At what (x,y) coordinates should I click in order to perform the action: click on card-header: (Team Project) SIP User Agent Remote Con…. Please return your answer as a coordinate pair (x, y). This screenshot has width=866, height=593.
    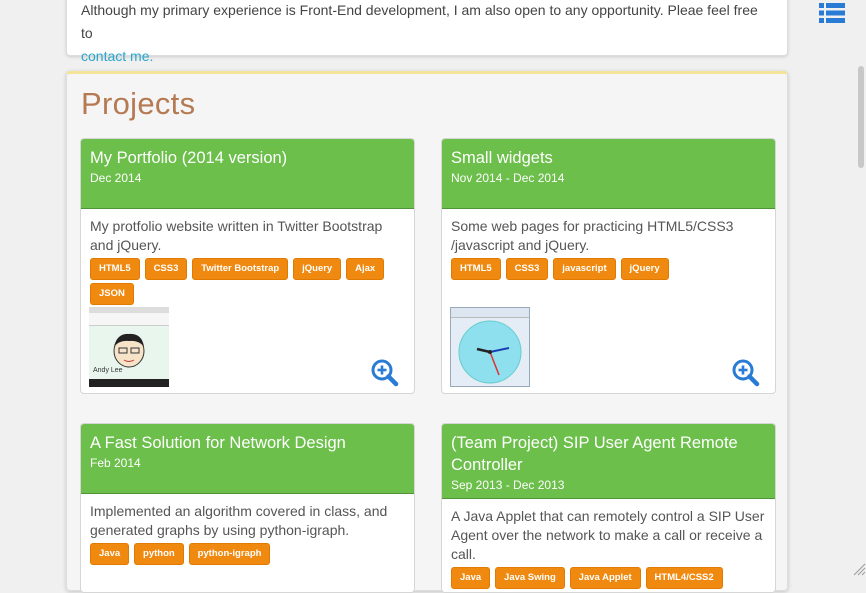
    Looking at the image, I should click on (608, 461).